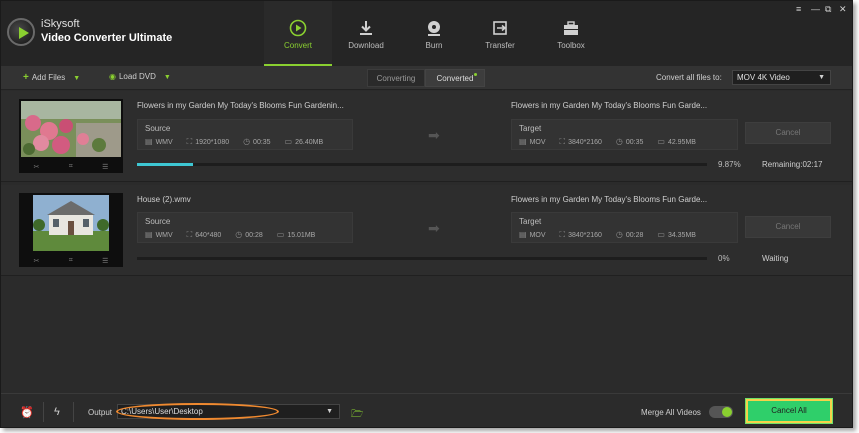 Image resolution: width=859 pixels, height=433 pixels. What do you see at coordinates (434, 28) in the screenshot?
I see `burn-icon` at bounding box center [434, 28].